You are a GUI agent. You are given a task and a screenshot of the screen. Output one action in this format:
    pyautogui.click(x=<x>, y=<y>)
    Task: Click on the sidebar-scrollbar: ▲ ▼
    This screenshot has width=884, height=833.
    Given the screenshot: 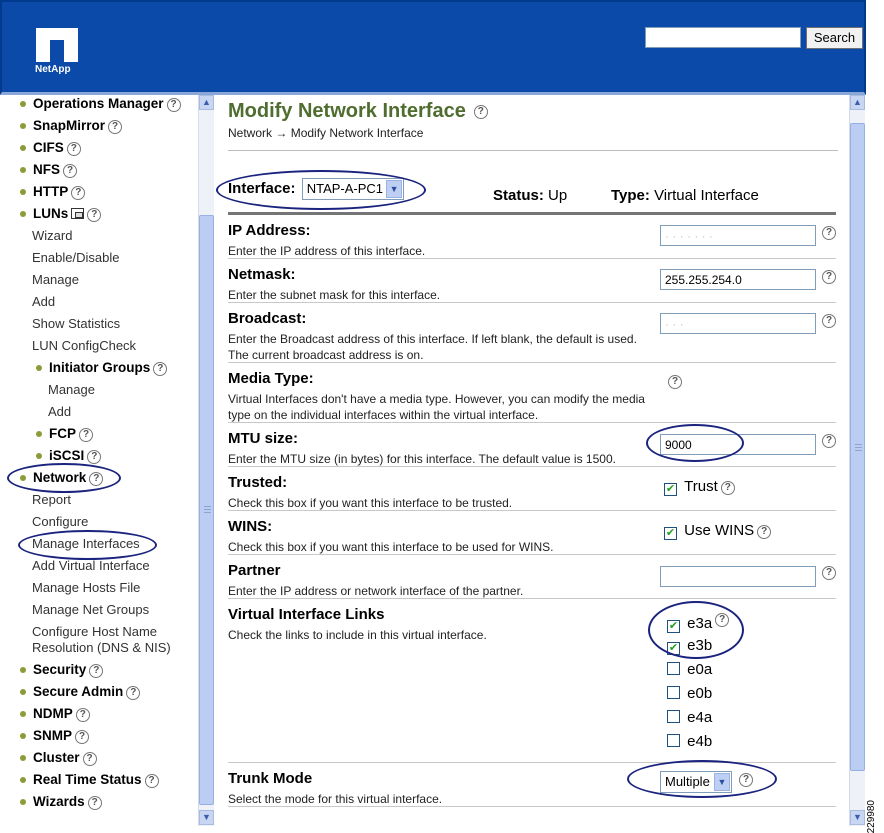 What is the action you would take?
    pyautogui.click(x=206, y=460)
    